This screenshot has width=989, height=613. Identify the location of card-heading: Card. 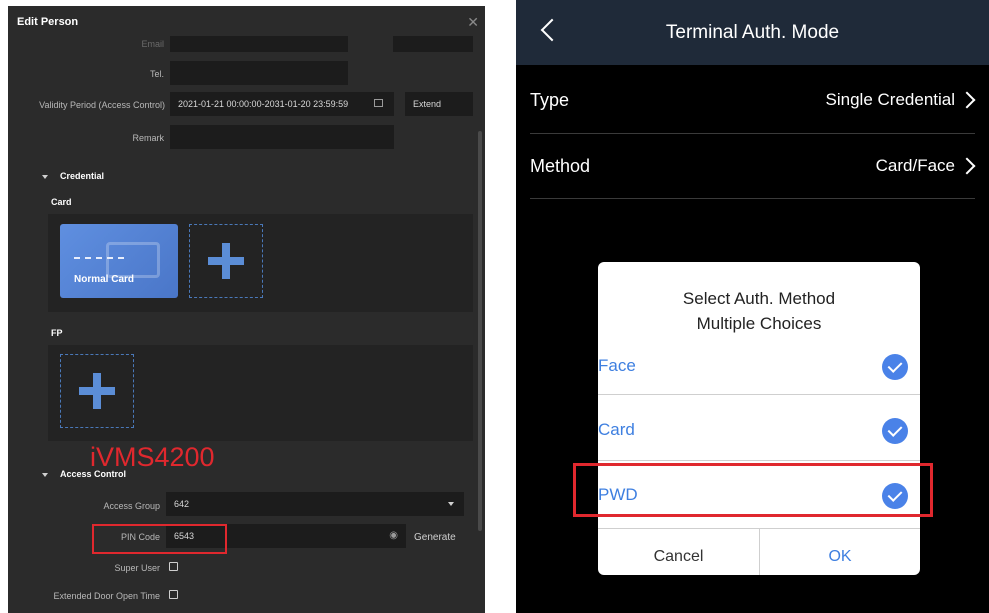
(61, 202).